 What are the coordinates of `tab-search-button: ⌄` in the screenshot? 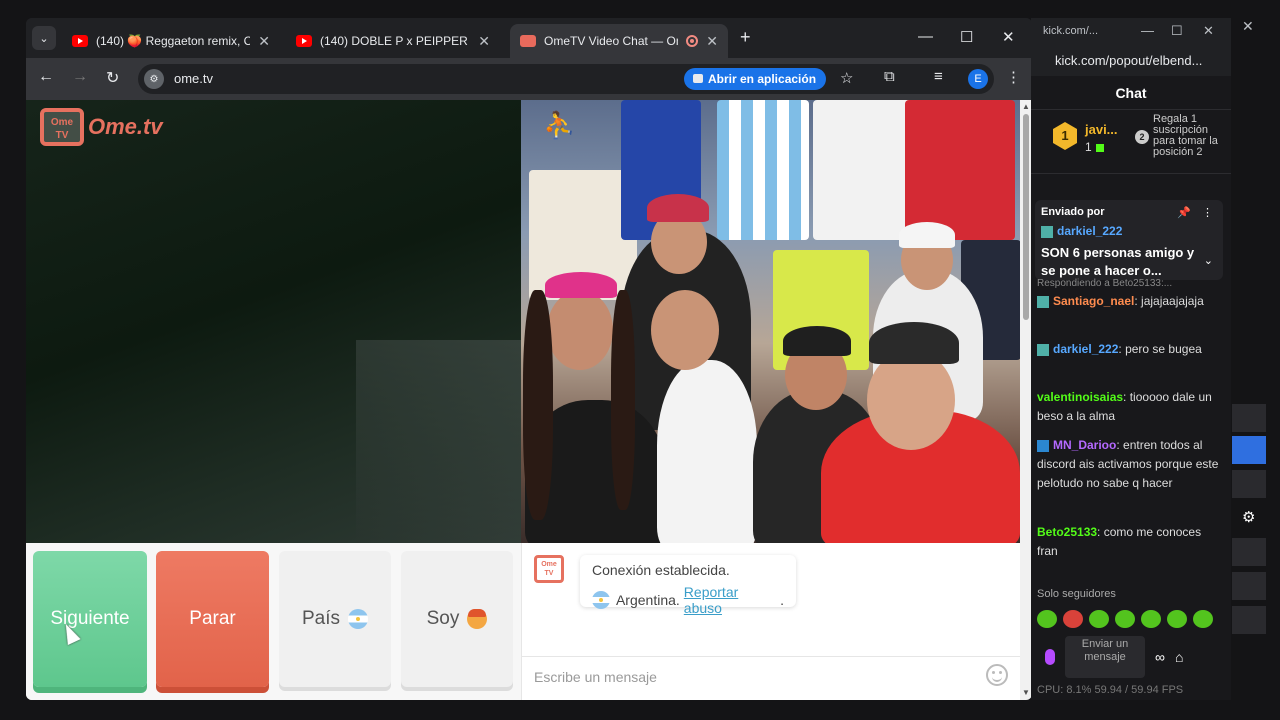 It's located at (44, 38).